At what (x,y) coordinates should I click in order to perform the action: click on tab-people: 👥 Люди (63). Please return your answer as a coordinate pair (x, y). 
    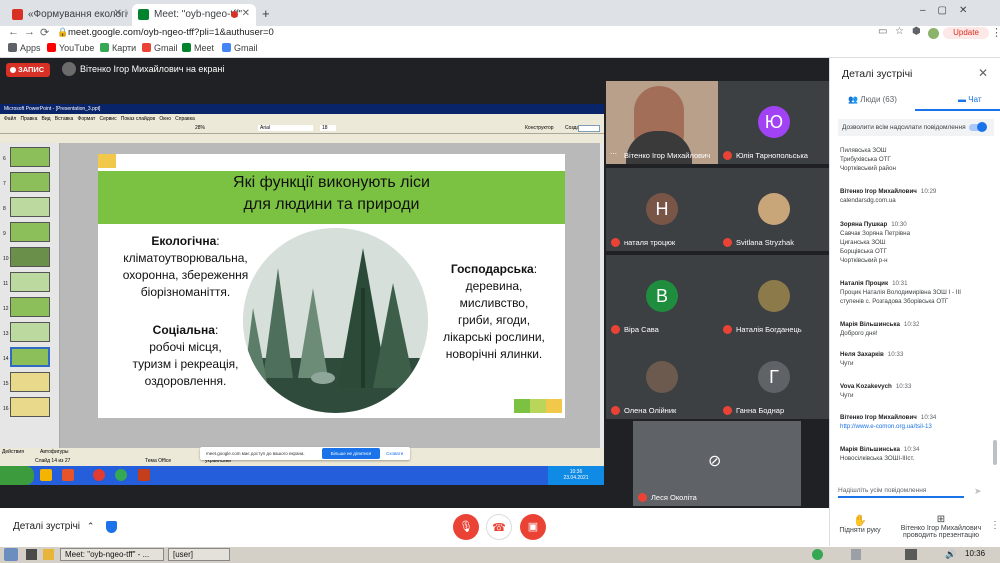
    Looking at the image, I should click on (872, 99).